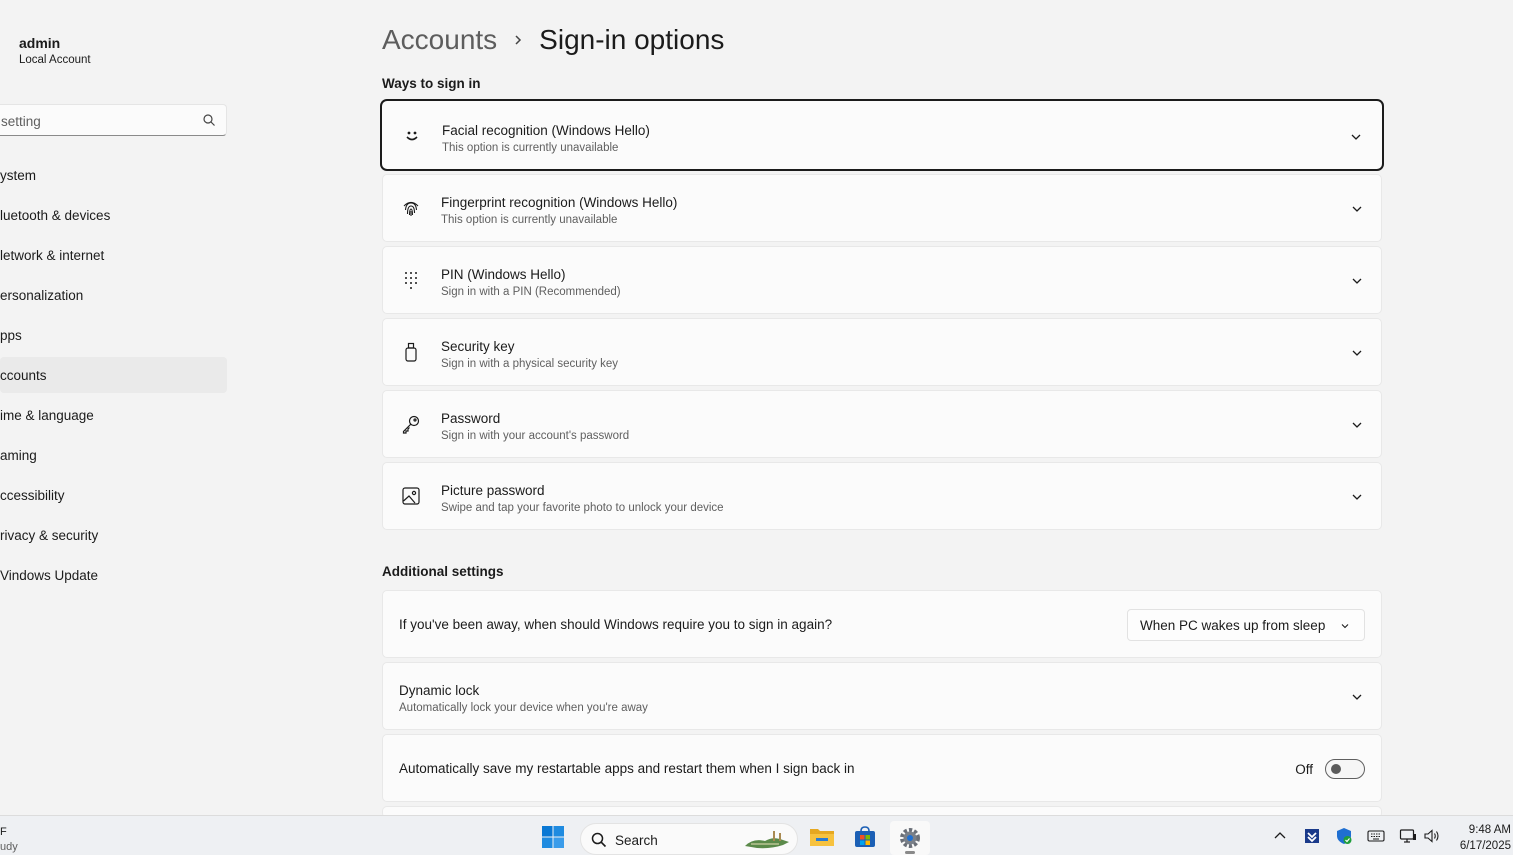 This screenshot has height=855, width=1513. I want to click on ways-to-sign-in-heading: Ways to sign in, so click(431, 83).